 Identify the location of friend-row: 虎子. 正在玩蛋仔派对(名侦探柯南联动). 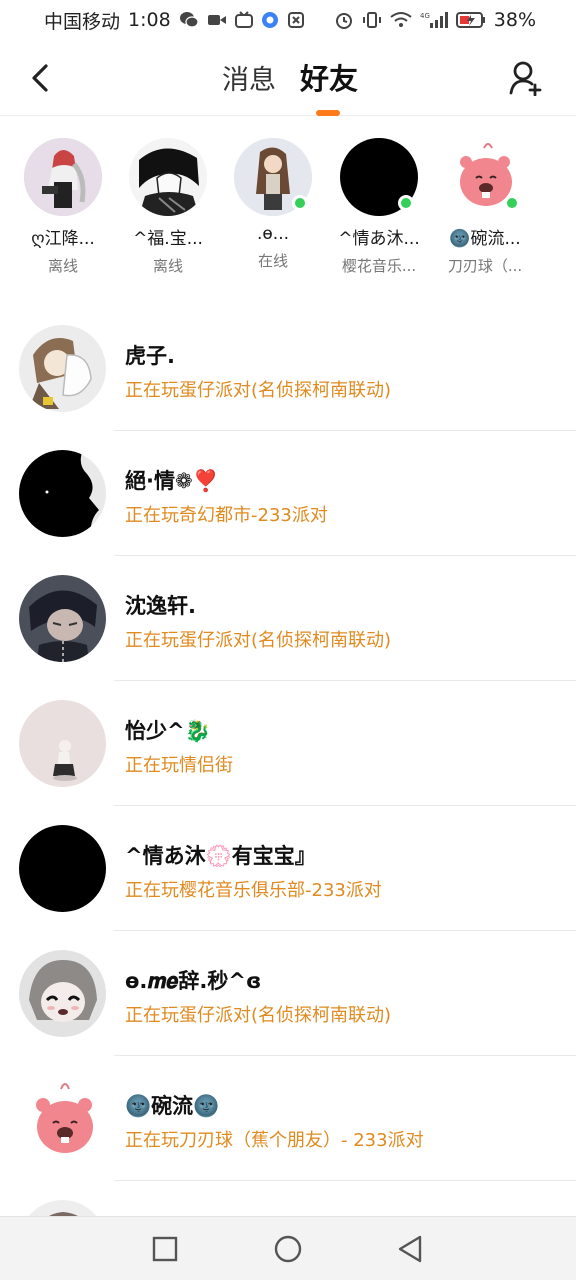
(288, 368).